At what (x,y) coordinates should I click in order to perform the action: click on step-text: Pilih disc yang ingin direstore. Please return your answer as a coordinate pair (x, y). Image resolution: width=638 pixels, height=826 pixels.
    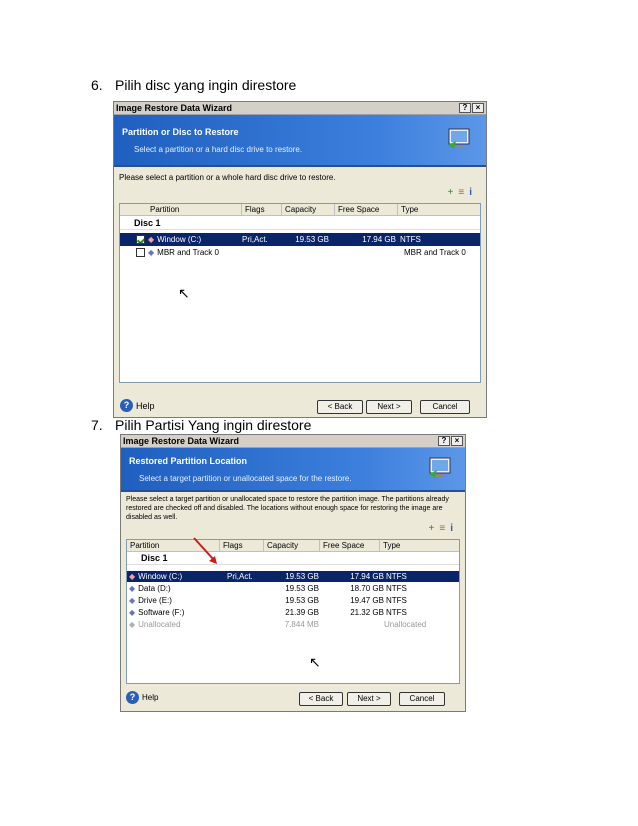
    Looking at the image, I should click on (206, 85).